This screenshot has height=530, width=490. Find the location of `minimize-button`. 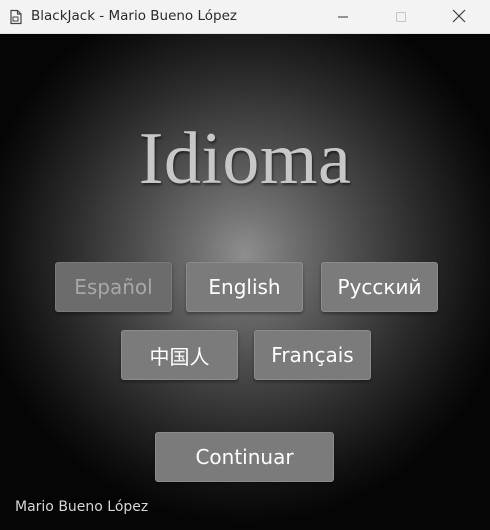

minimize-button is located at coordinates (343, 17).